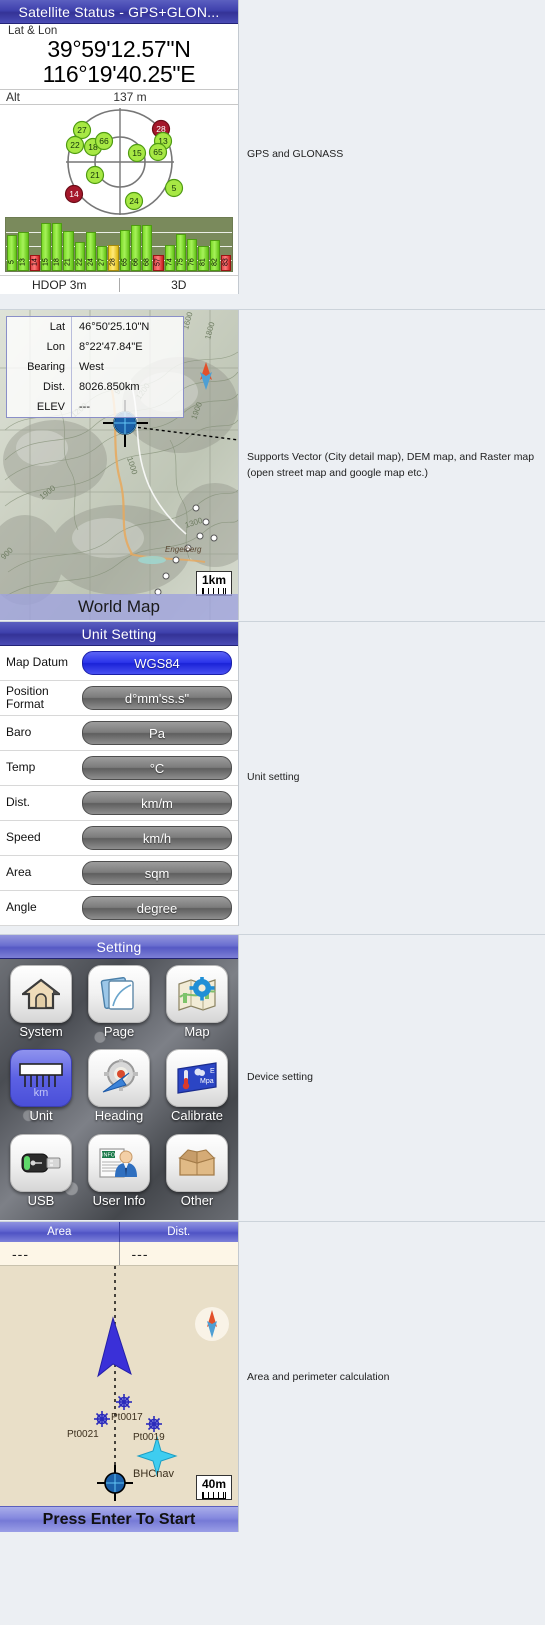 This screenshot has width=545, height=1625. What do you see at coordinates (119, 73) in the screenshot?
I see `longitude-value: 116°19'40.25"E` at bounding box center [119, 73].